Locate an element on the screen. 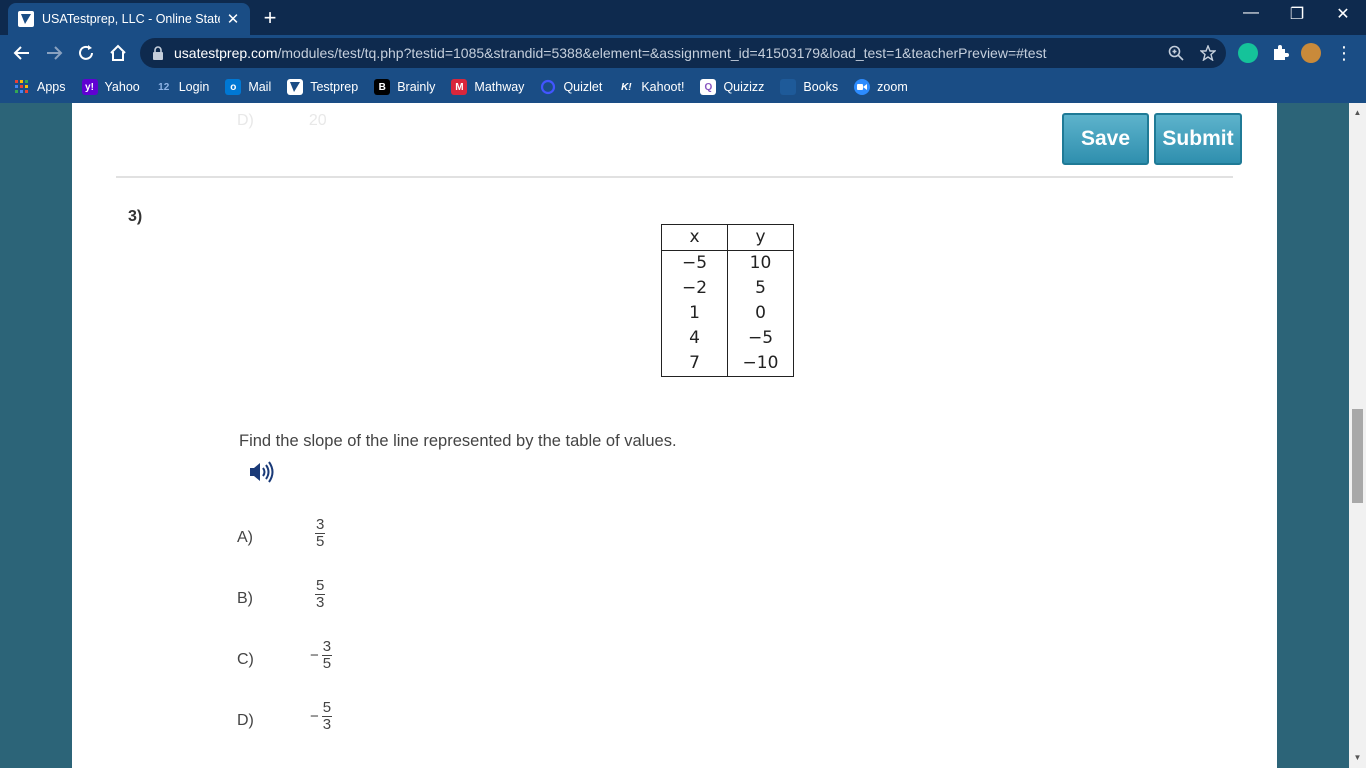 The image size is (1366, 768). active-tab: USATestprep, LLC - Online State-S ✕ is located at coordinates (129, 19).